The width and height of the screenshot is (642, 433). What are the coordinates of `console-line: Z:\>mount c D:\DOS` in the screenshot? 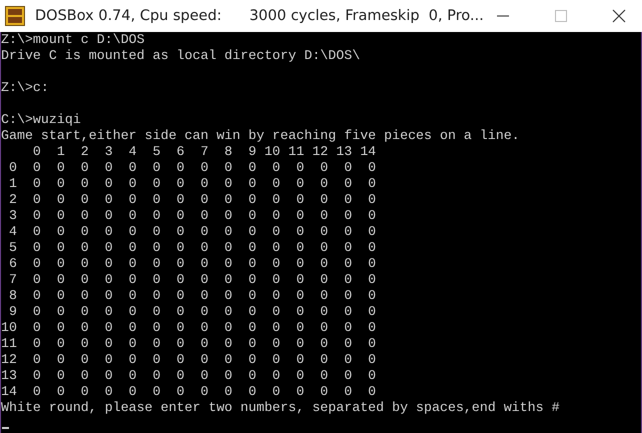 It's located at (73, 40).